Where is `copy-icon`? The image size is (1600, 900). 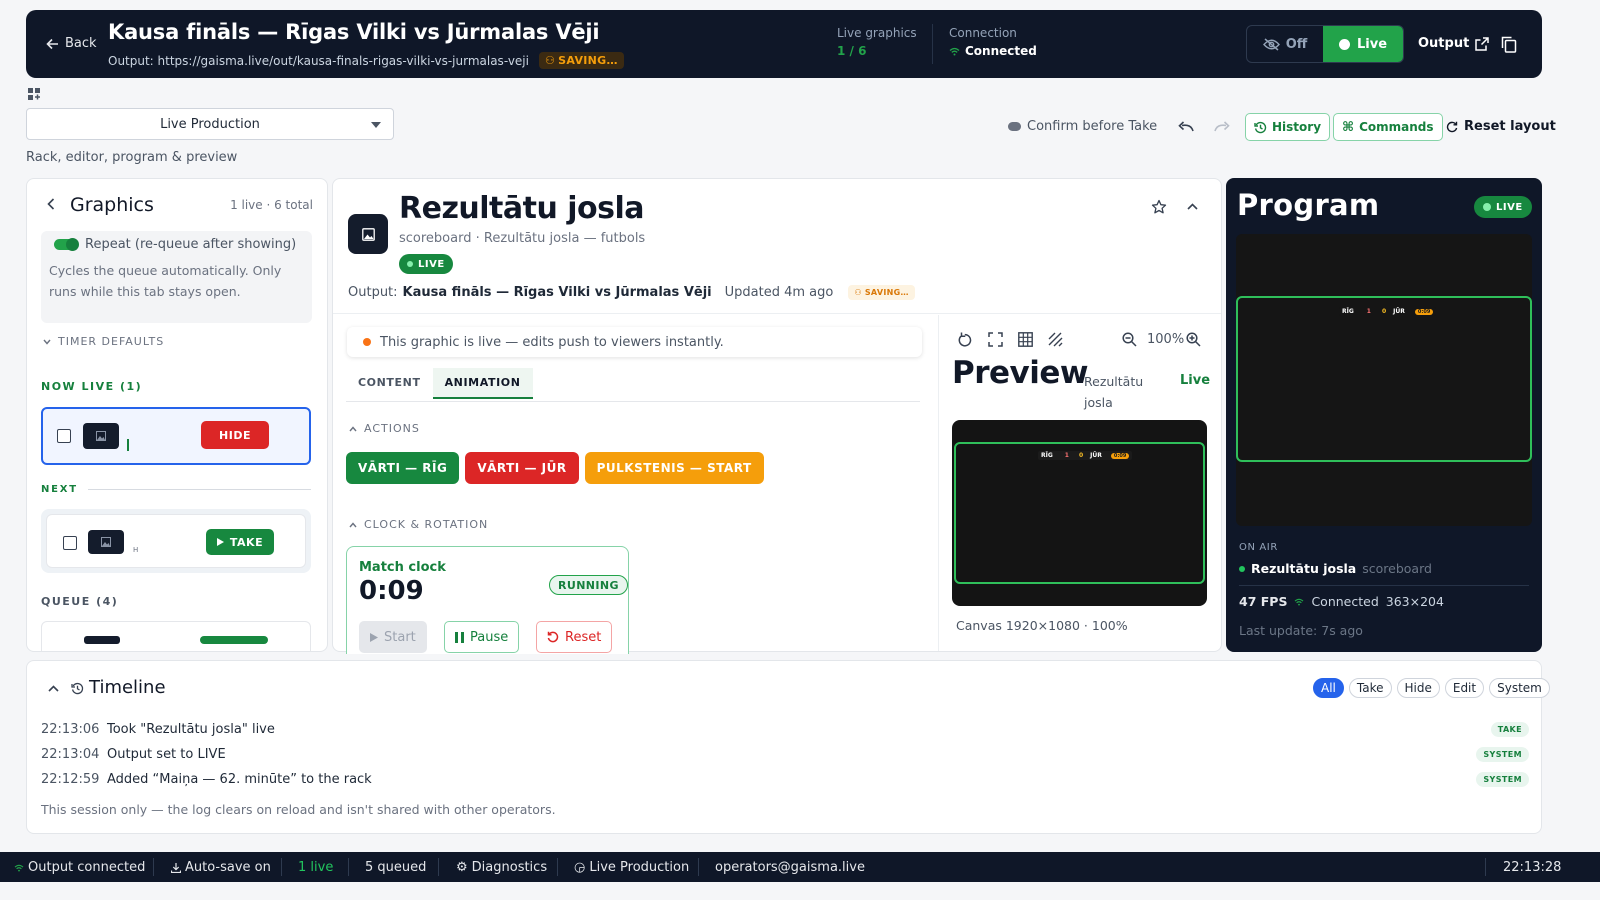 copy-icon is located at coordinates (1509, 44).